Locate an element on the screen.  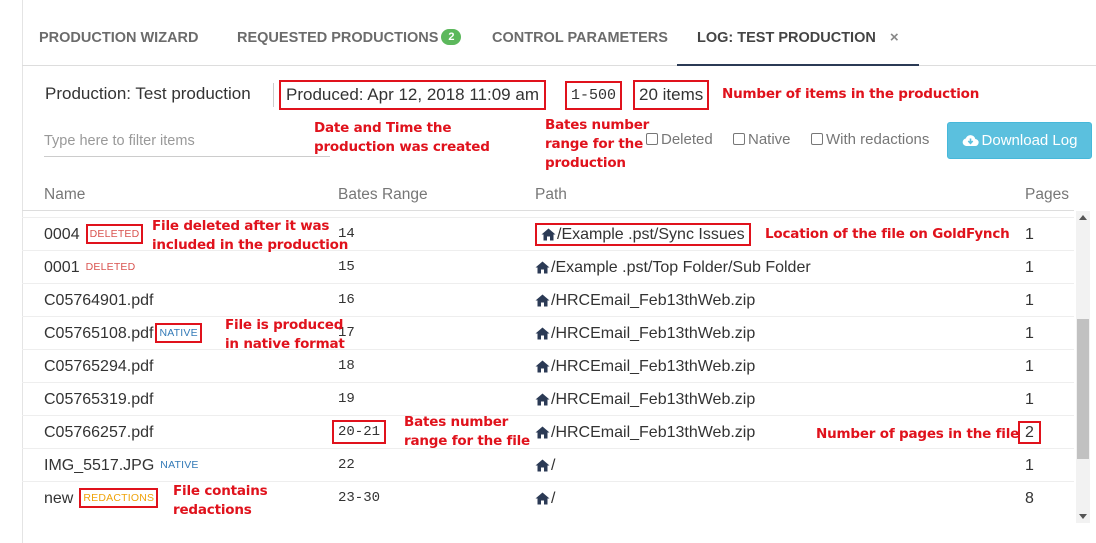
column-header-pages: Pages is located at coordinates (1047, 195).